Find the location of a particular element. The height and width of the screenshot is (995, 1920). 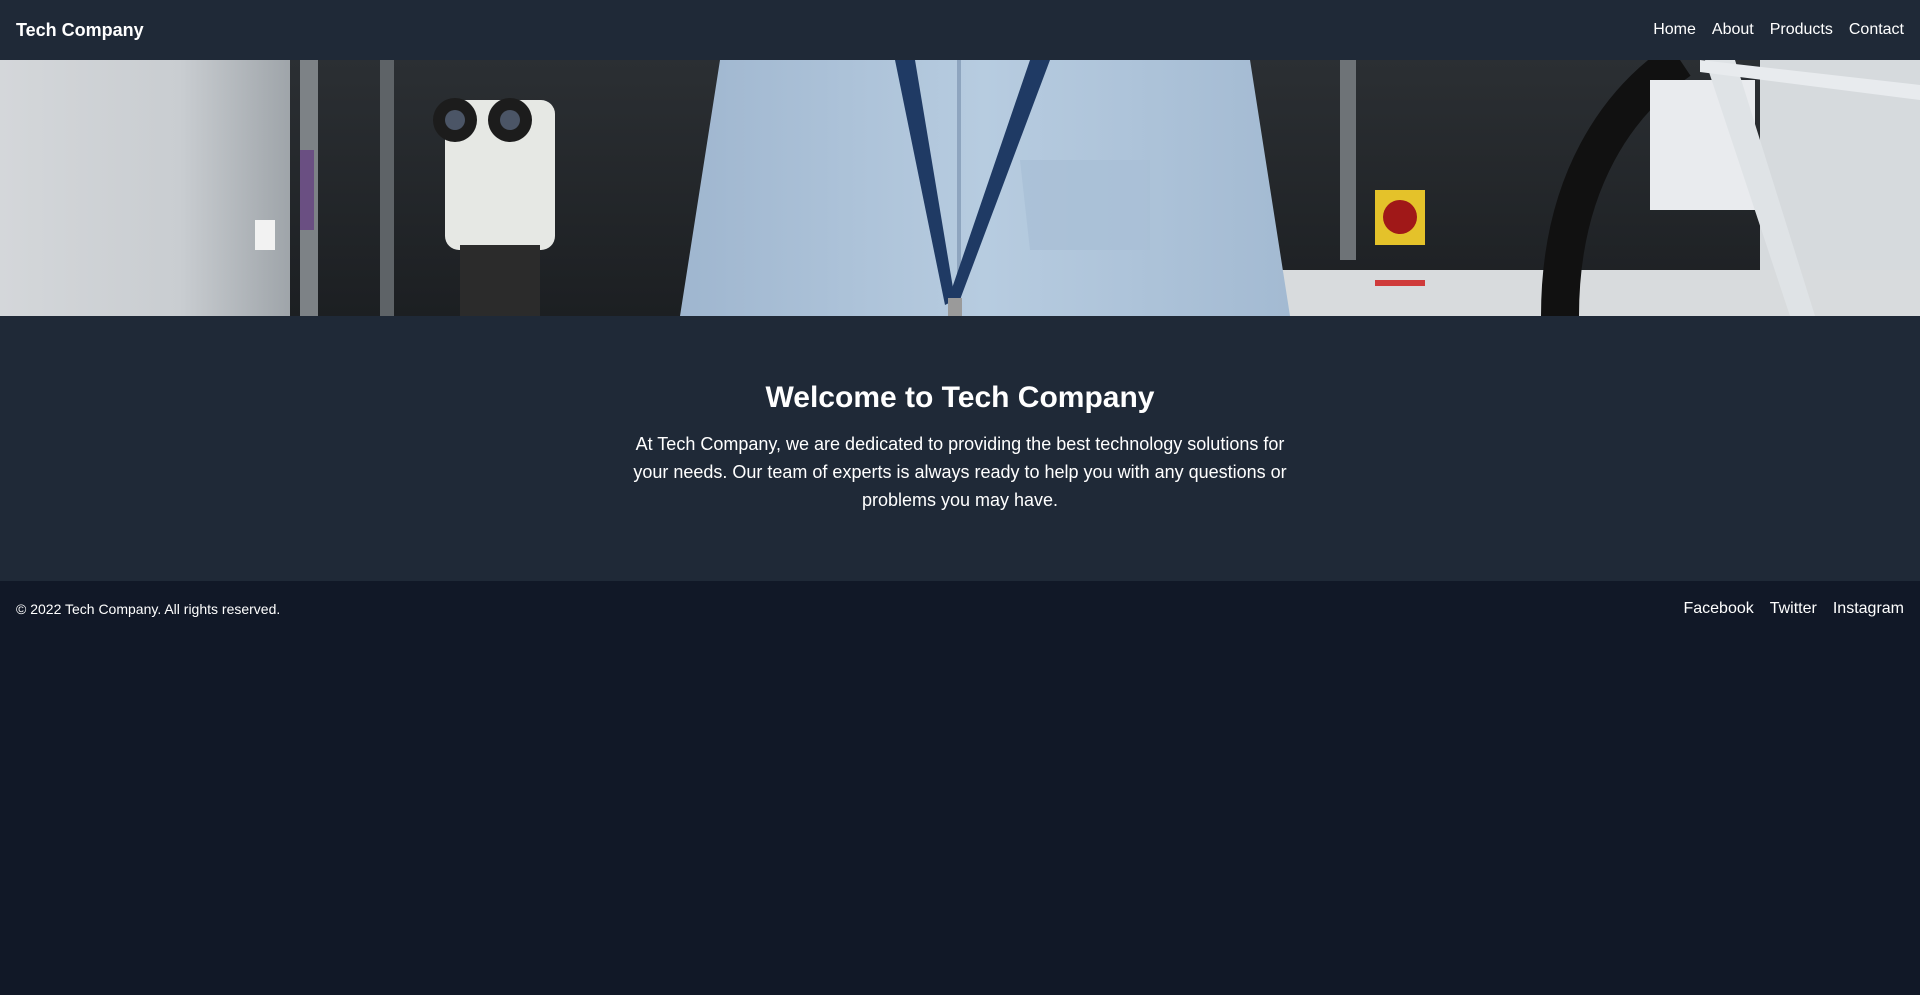

social-link-facebook: Facebook is located at coordinates (1718, 609).